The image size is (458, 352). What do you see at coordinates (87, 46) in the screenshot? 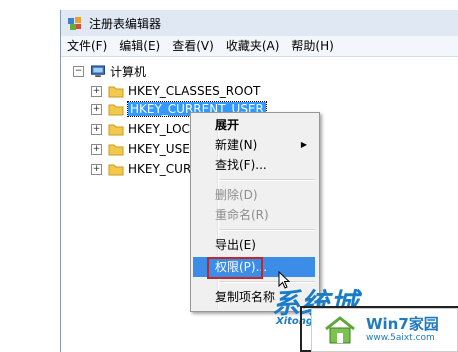
I see `menu-file: 文件(F)` at bounding box center [87, 46].